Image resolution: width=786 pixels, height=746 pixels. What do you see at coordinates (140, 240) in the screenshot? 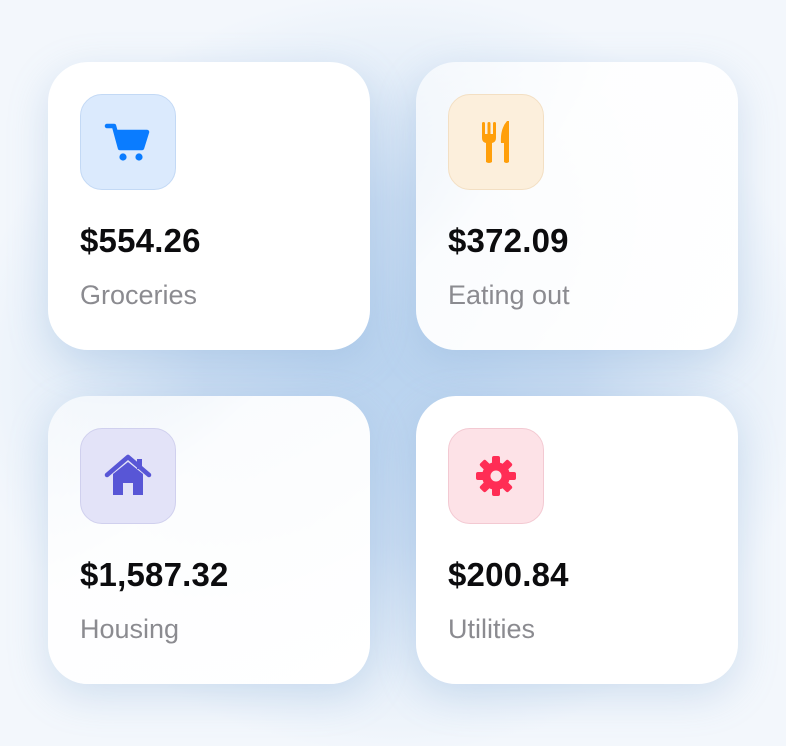
I see `category-amount: $554.26` at bounding box center [140, 240].